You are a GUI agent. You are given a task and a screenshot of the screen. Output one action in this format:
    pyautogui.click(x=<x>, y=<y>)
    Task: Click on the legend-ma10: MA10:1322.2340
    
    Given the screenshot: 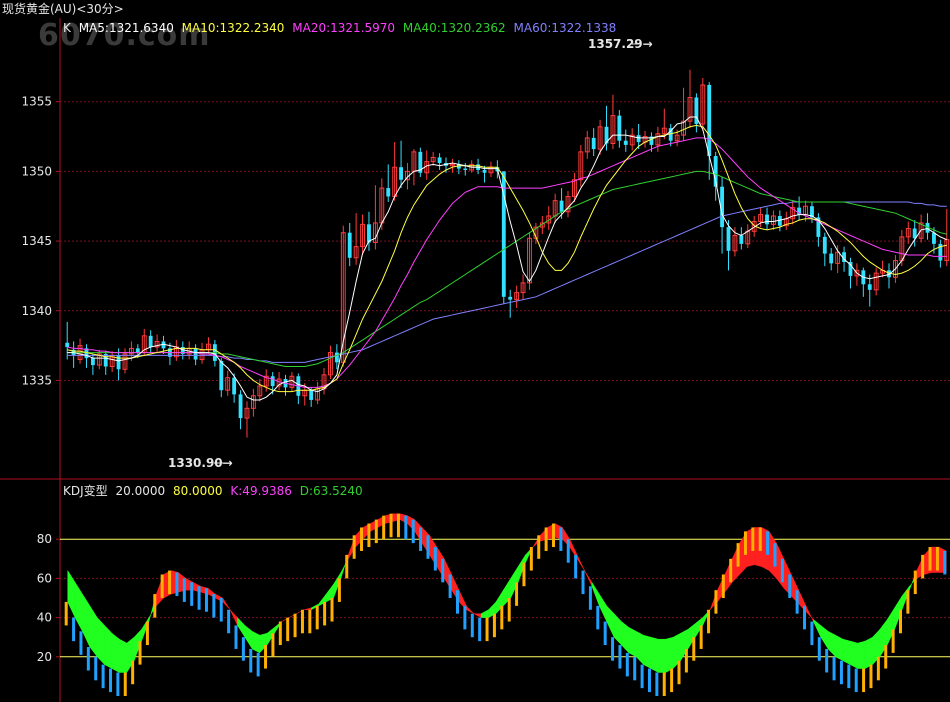 What is the action you would take?
    pyautogui.click(x=233, y=28)
    